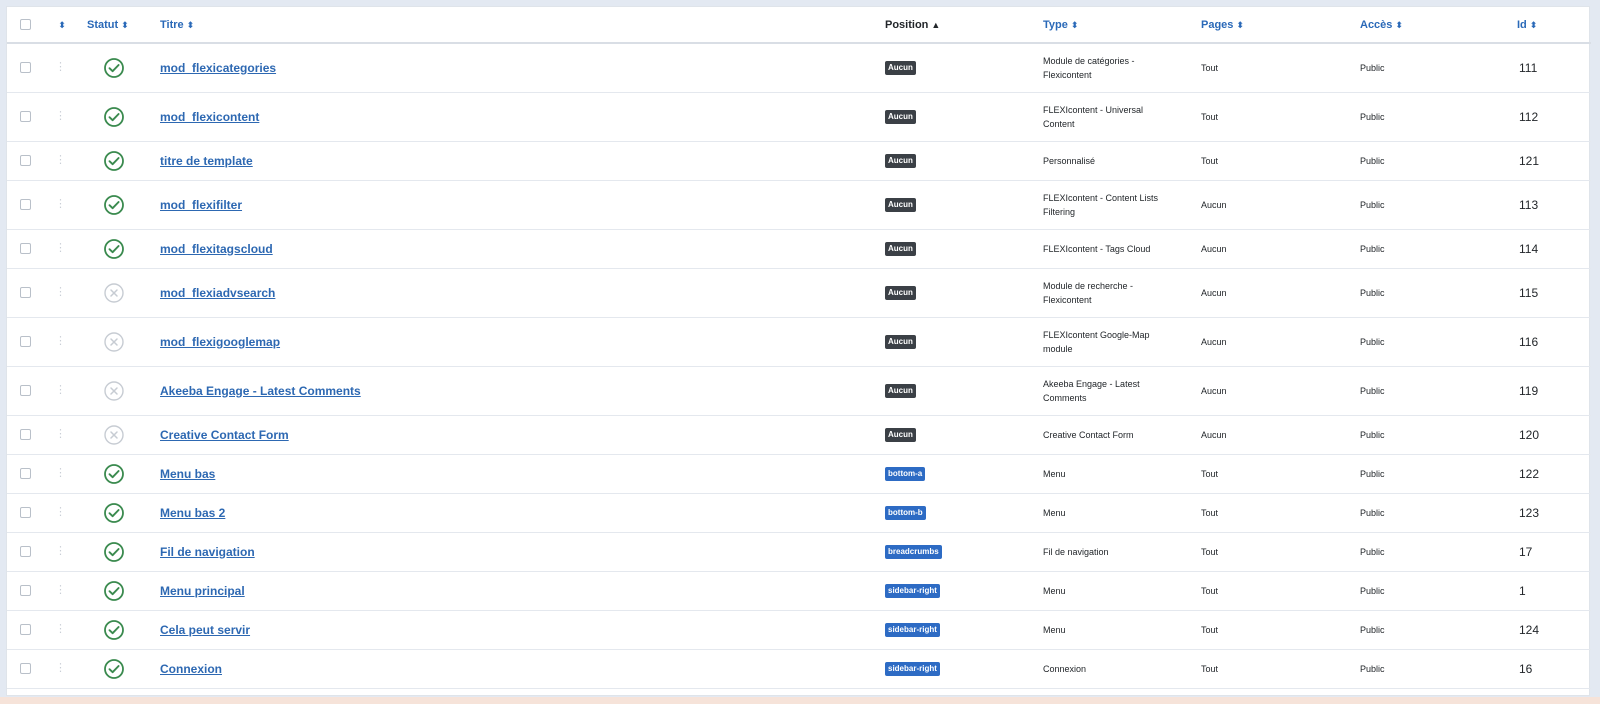  What do you see at coordinates (217, 293) in the screenshot?
I see `module-title-link: mod_flexiadvsearch` at bounding box center [217, 293].